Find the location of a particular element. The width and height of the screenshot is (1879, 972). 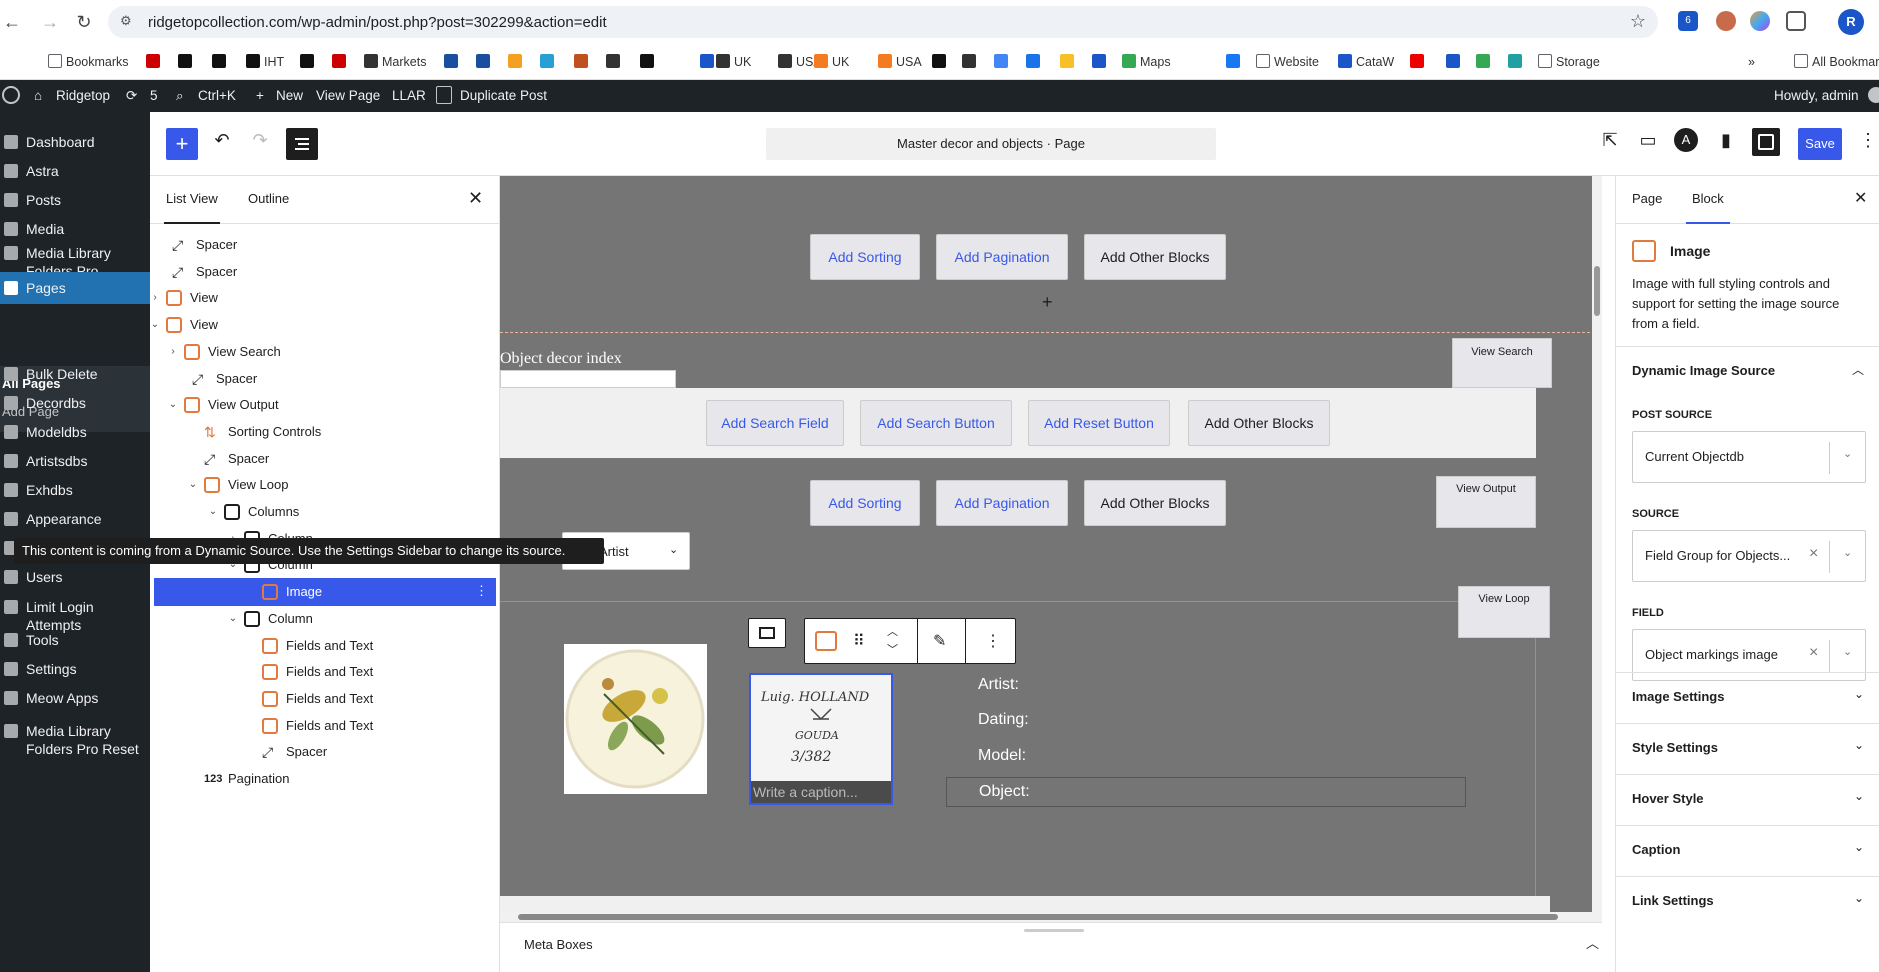

view-page-link: View Page is located at coordinates (348, 95).